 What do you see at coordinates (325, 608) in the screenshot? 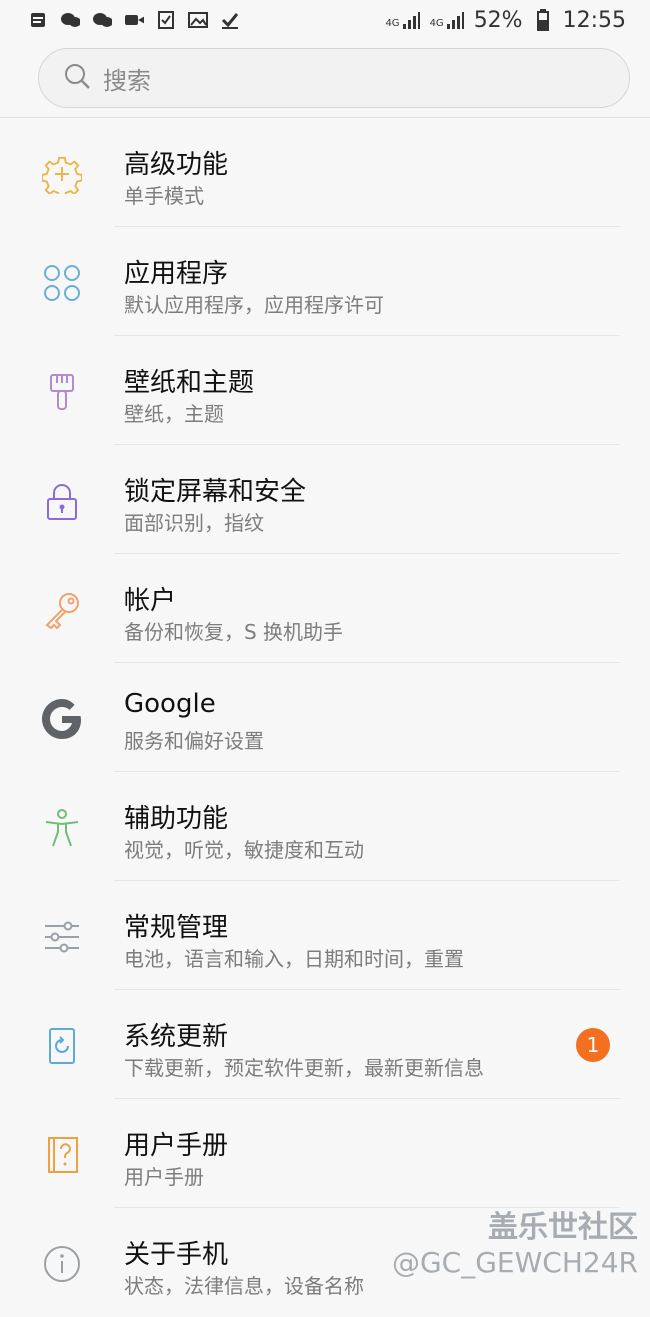
I see `settings-item-accounts: 帐户 备份和恢复，S 换机助手` at bounding box center [325, 608].